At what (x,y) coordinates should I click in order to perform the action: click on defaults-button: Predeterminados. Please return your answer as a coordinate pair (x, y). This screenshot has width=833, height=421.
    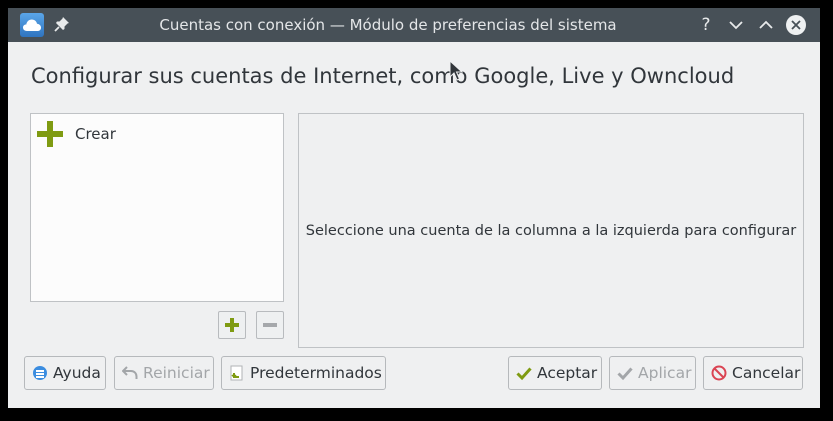
    Looking at the image, I should click on (303, 373).